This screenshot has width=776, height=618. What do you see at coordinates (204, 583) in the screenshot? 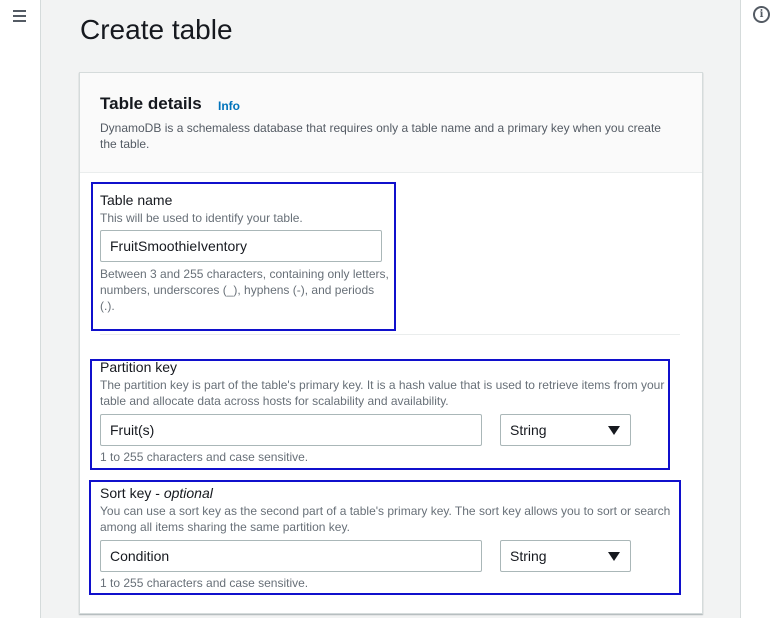
I see `sort-key-constraint: 1 to 255 characters and case sensitive.` at bounding box center [204, 583].